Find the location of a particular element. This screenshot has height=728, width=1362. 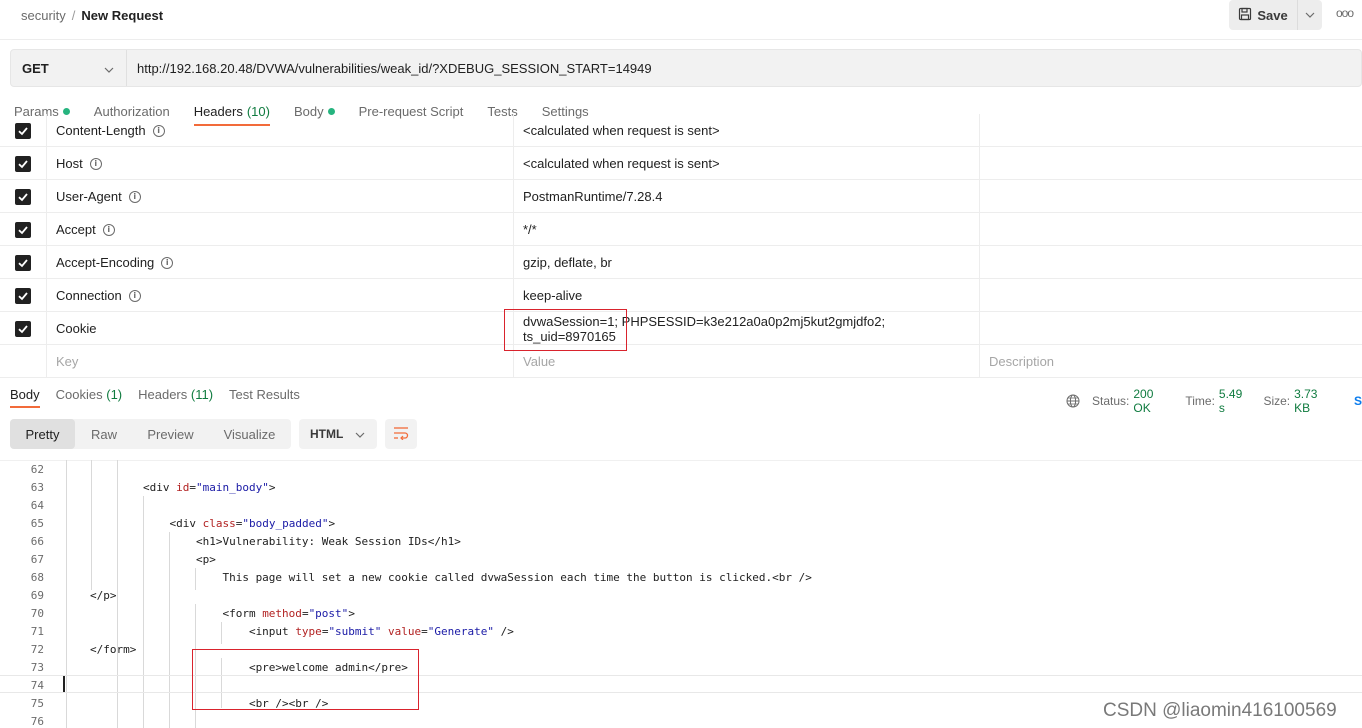

view-mode-raw: Raw is located at coordinates (104, 434).